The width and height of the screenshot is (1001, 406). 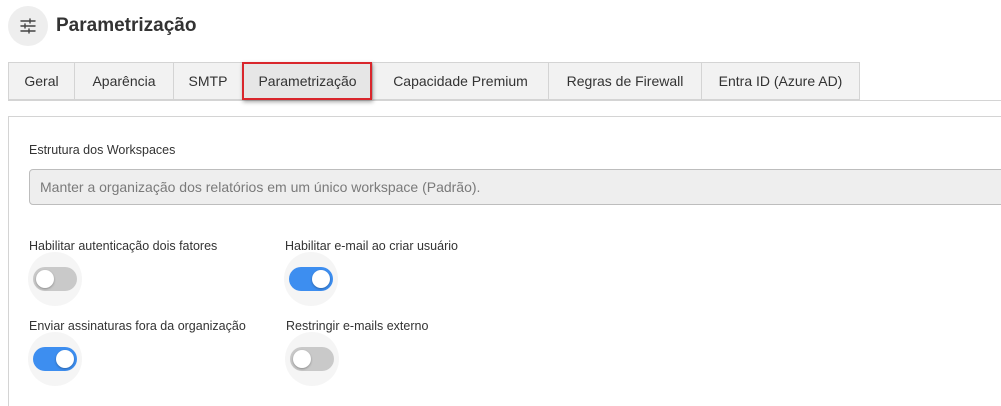 I want to click on tab-aparencia: Aparência, so click(x=123, y=81).